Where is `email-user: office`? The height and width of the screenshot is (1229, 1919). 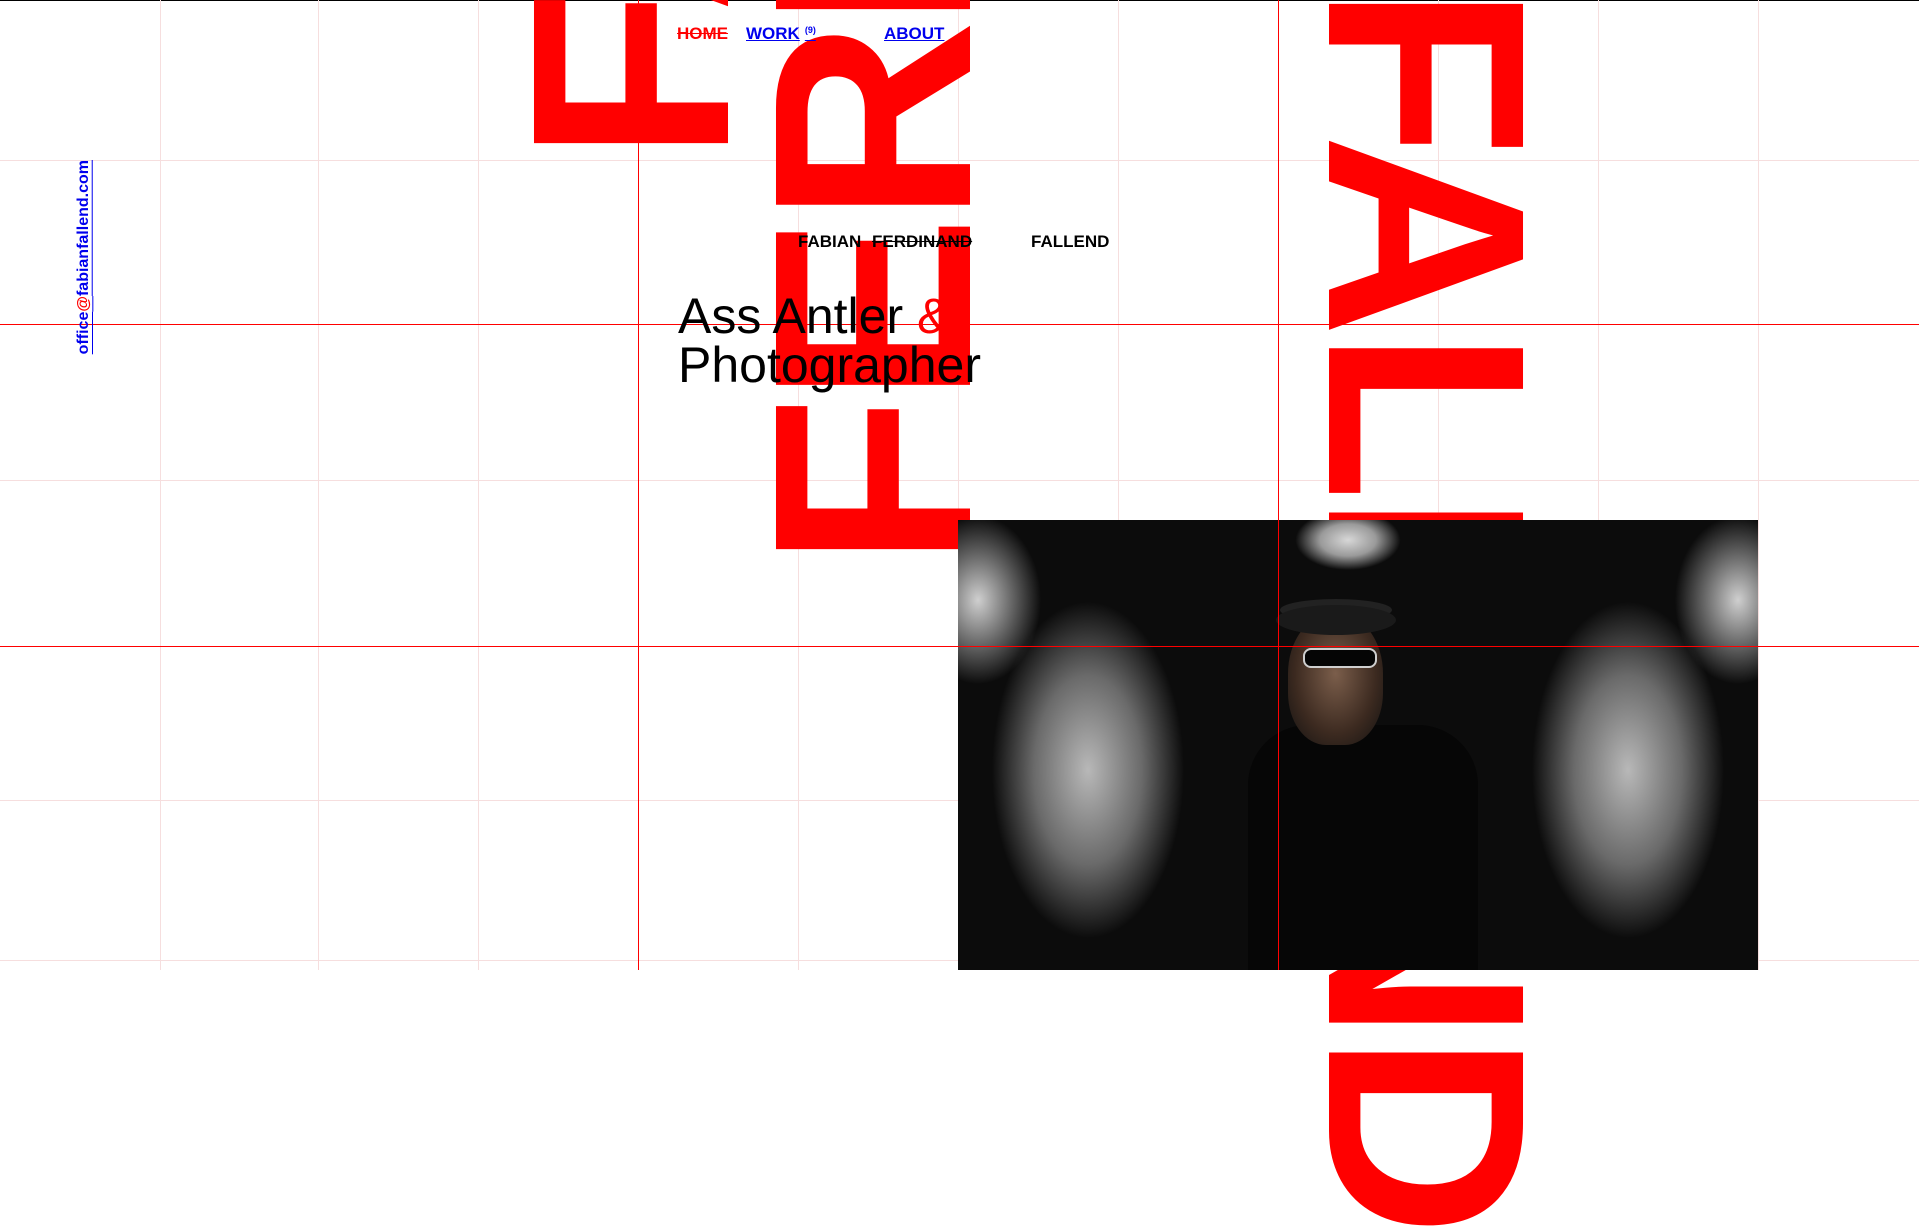 email-user: office is located at coordinates (83, 333).